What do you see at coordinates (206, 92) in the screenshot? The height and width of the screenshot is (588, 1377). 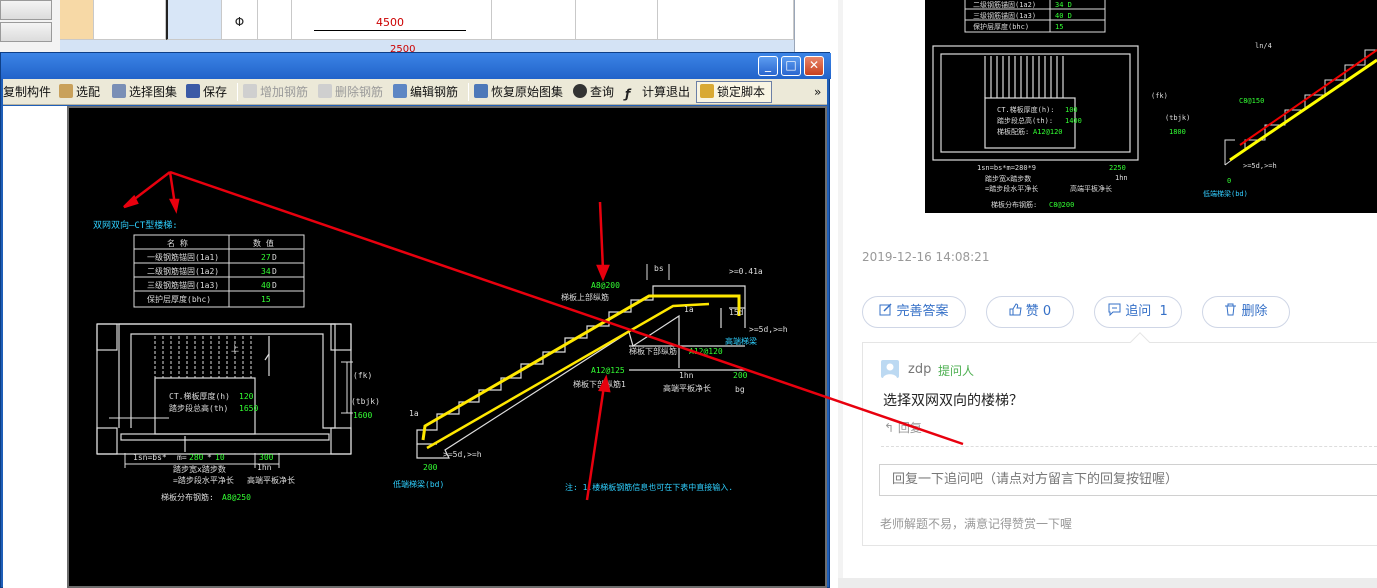 I see `save-button: 保存` at bounding box center [206, 92].